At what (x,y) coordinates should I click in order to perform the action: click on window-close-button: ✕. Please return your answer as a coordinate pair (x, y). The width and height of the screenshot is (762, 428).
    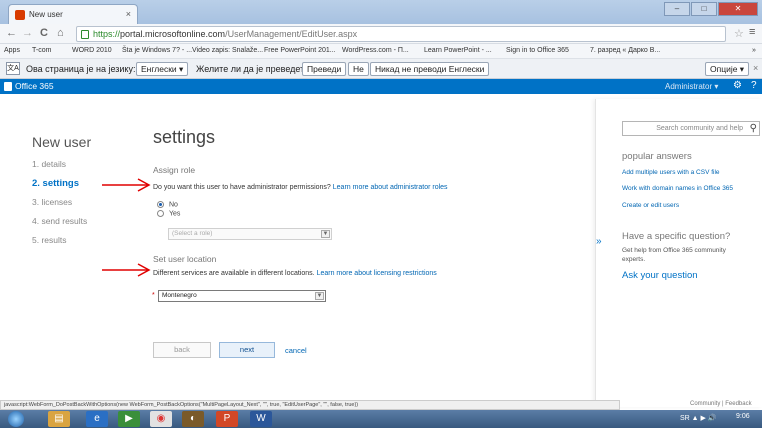
    Looking at the image, I should click on (738, 9).